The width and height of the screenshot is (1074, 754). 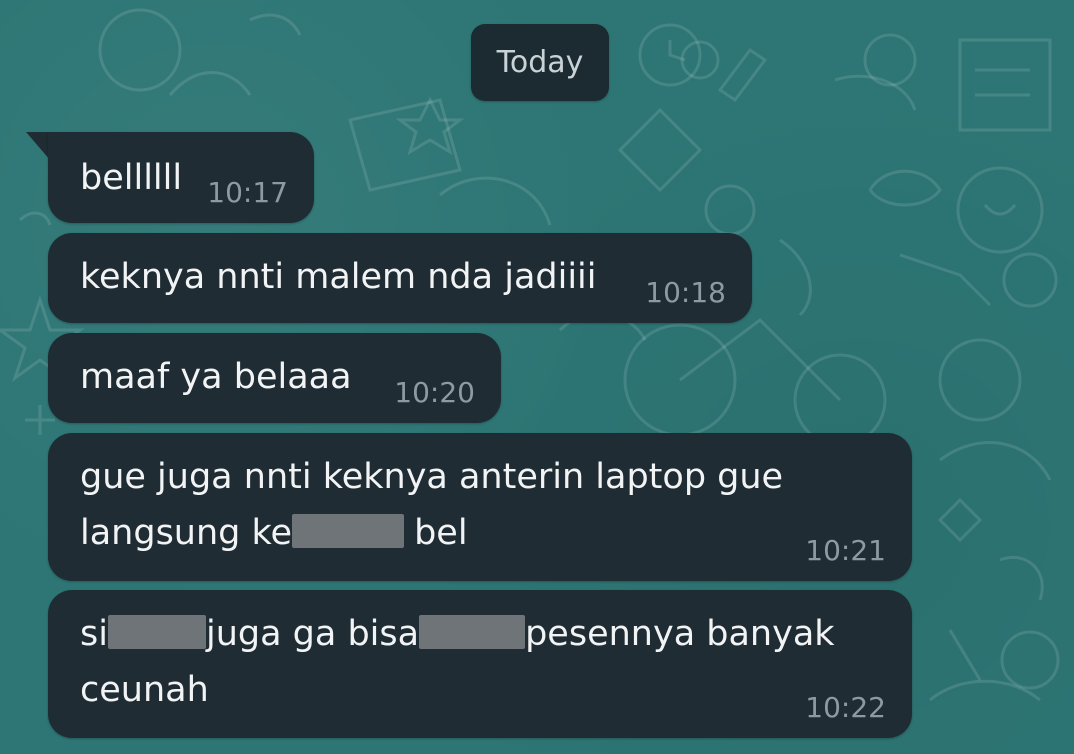 I want to click on date-chip: Today, so click(x=540, y=62).